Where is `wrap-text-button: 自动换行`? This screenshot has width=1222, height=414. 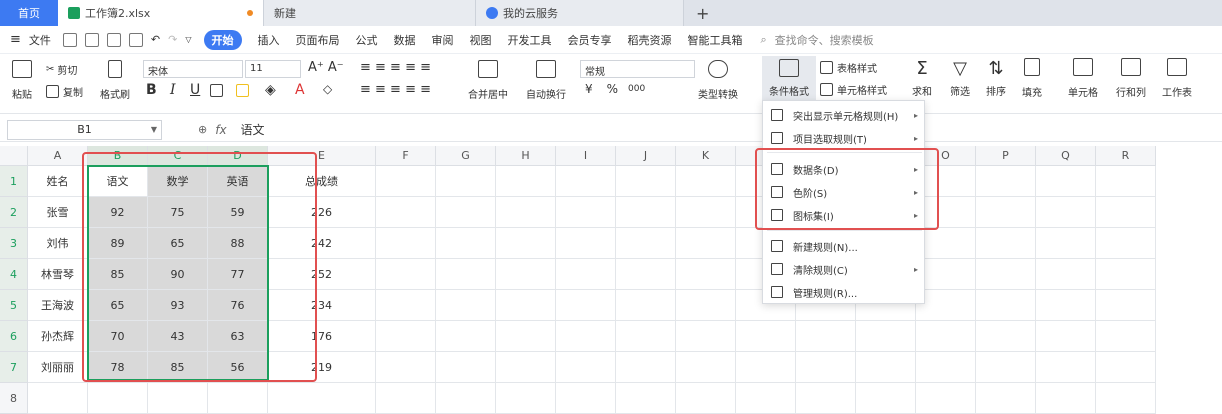 wrap-text-button: 自动换行 is located at coordinates (546, 80).